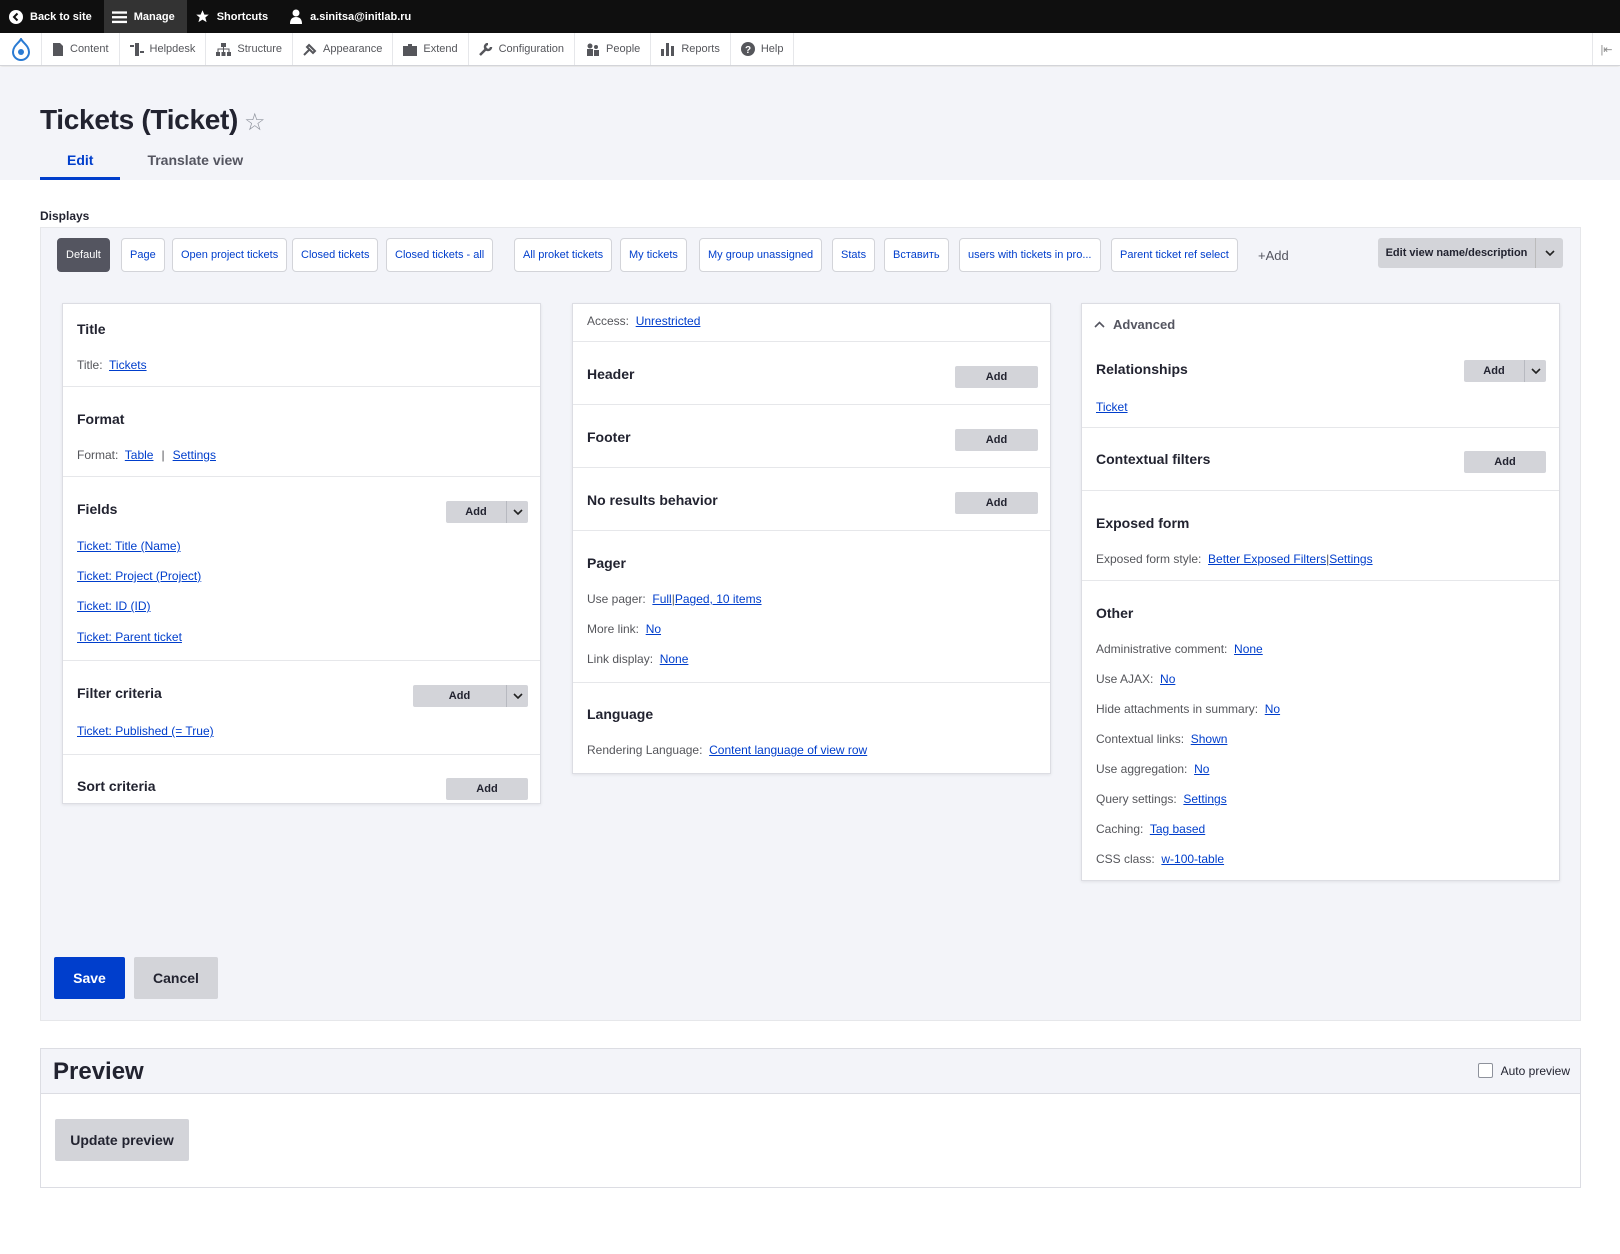 The image size is (1620, 1254). What do you see at coordinates (996, 377) in the screenshot?
I see `header-add-button: Add` at bounding box center [996, 377].